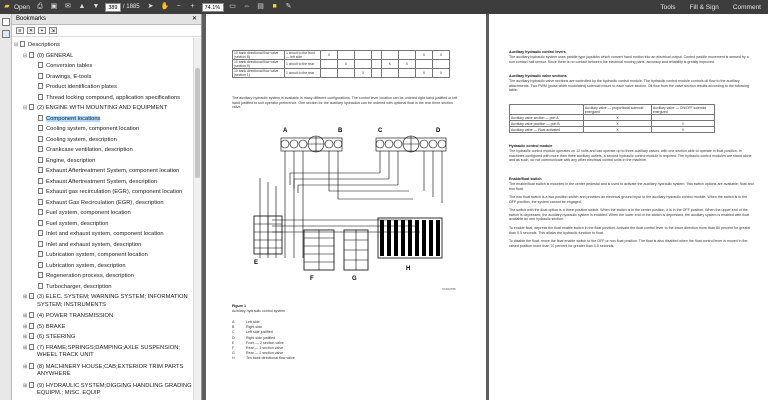  Describe the element at coordinates (667, 7) in the screenshot. I see `tools-menu: Tools` at that location.